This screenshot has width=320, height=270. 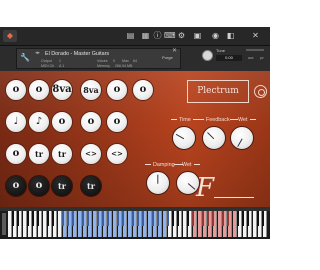 I want to click on articulation-button-2: o, so click(x=39, y=90).